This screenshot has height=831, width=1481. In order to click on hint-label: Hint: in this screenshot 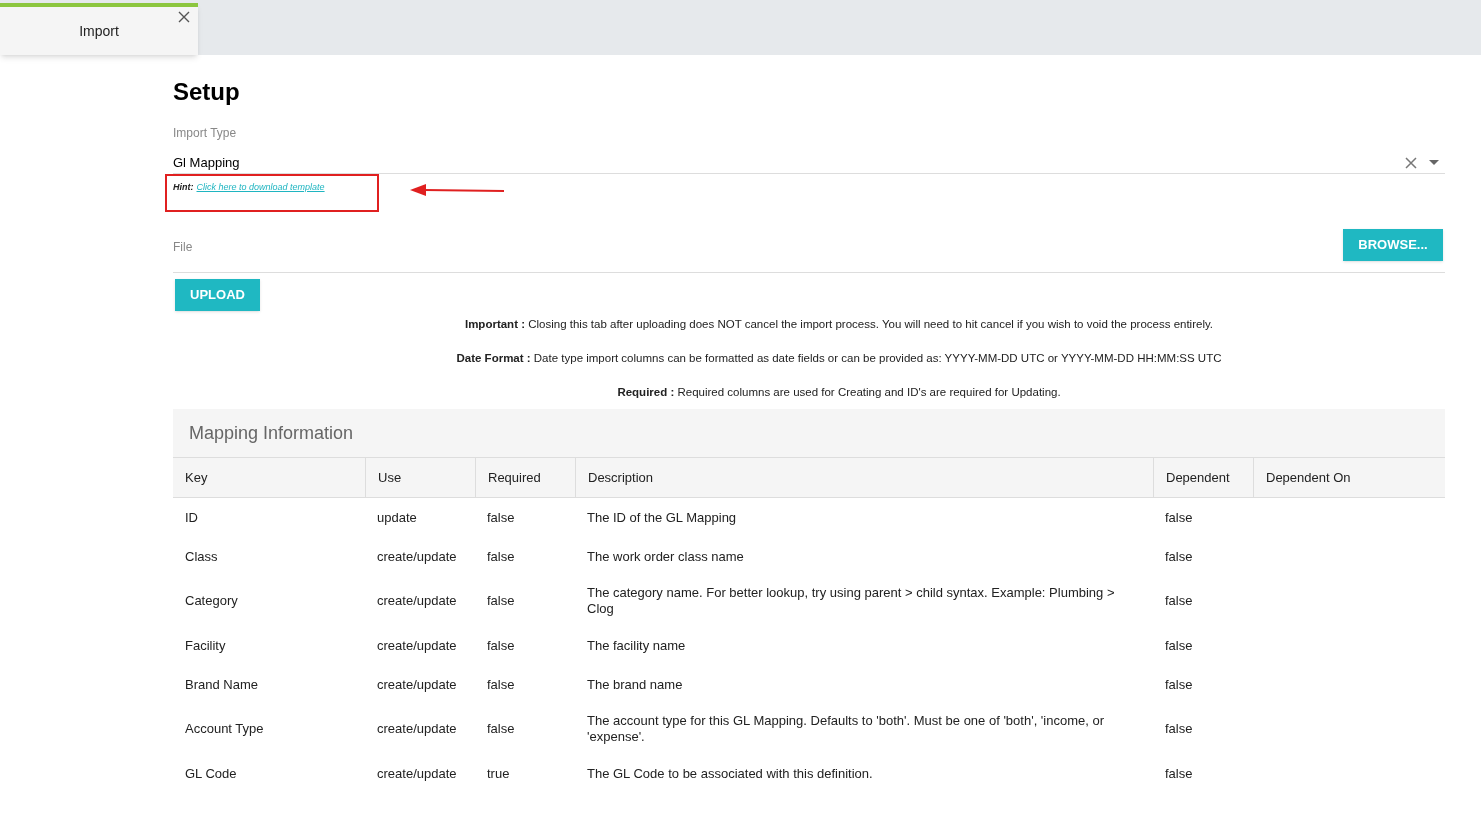, I will do `click(183, 188)`.